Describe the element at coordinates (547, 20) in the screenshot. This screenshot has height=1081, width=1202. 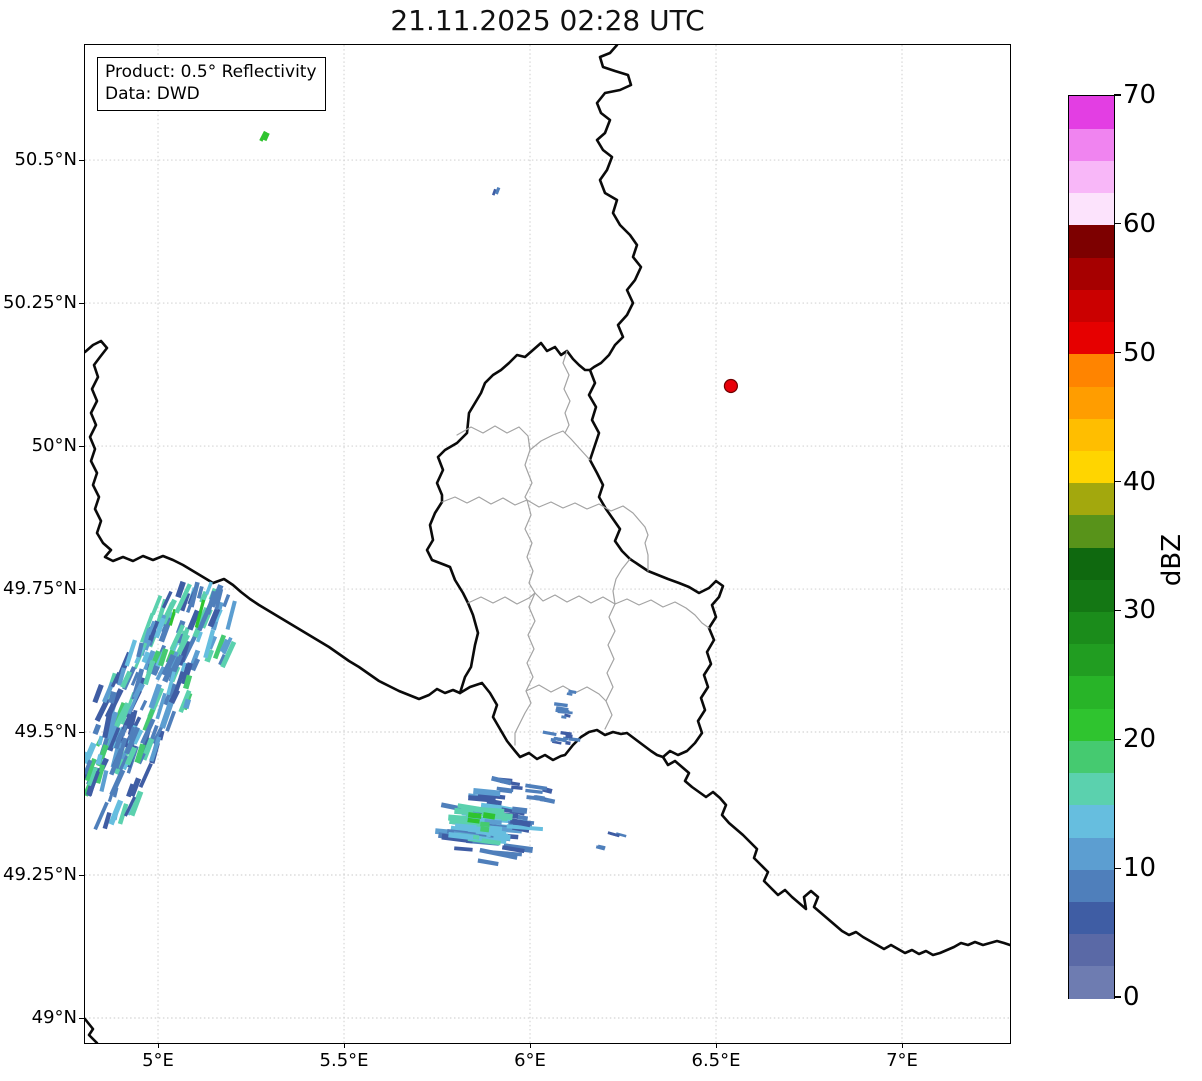
I see `map-title: 21.11.2025 02:28 UTC` at that location.